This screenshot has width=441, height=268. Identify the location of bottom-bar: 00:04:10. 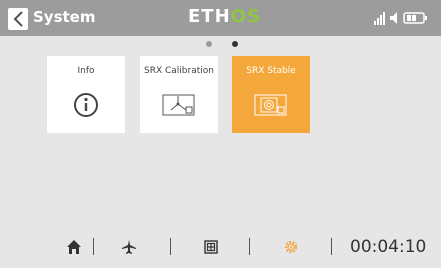
(220, 248).